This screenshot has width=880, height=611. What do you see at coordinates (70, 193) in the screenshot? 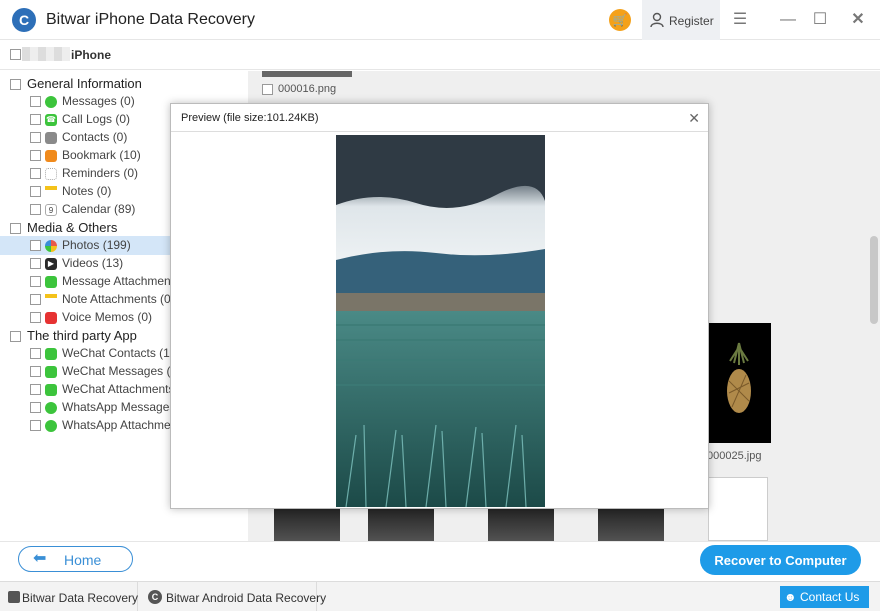
I see `sidebar-item-notes: Notes (0)` at bounding box center [70, 193].